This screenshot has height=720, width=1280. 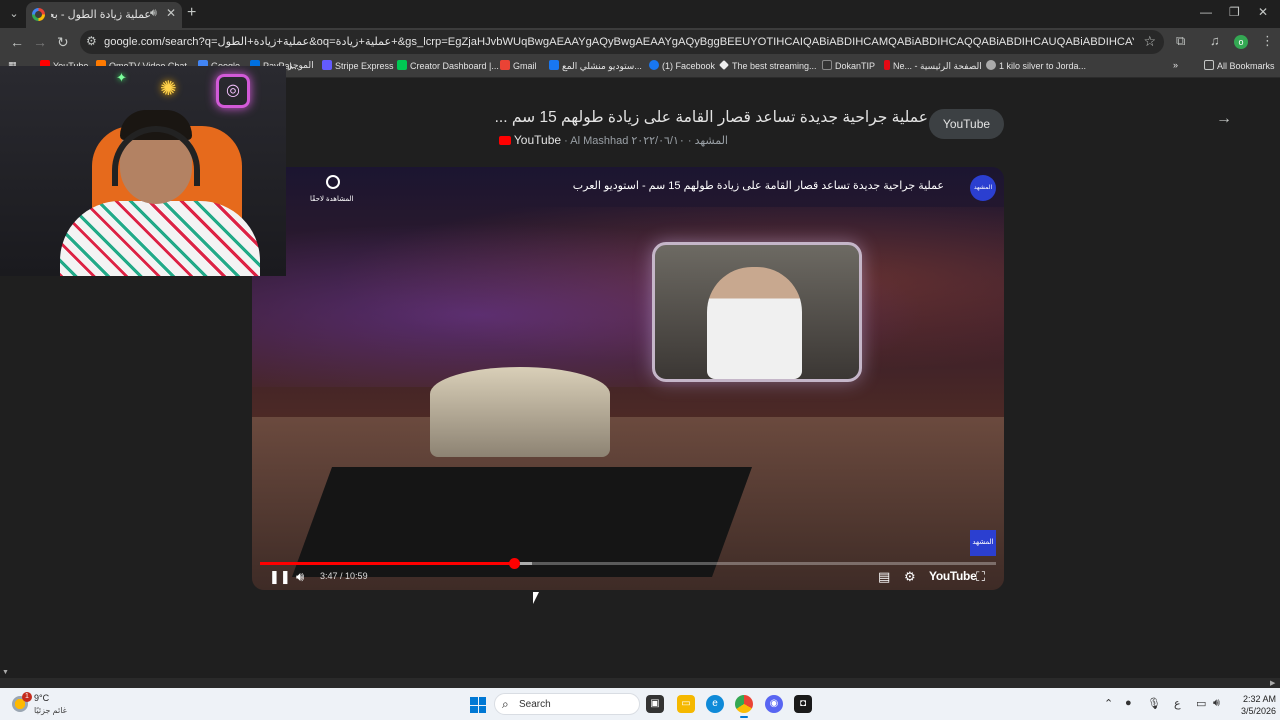 What do you see at coordinates (686, 704) in the screenshot?
I see `file-explorer-icon: ▭` at bounding box center [686, 704].